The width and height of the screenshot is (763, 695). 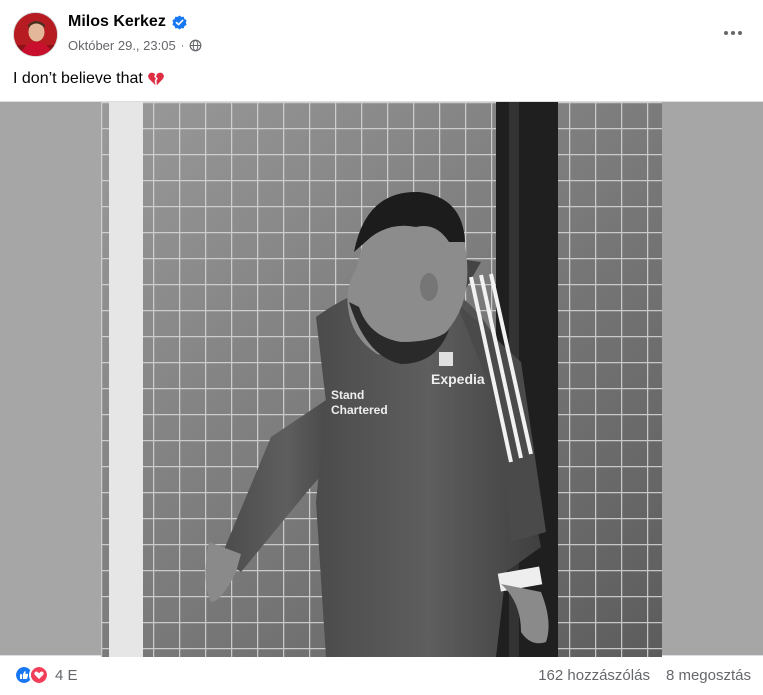 I want to click on globe-icon, so click(x=195, y=45).